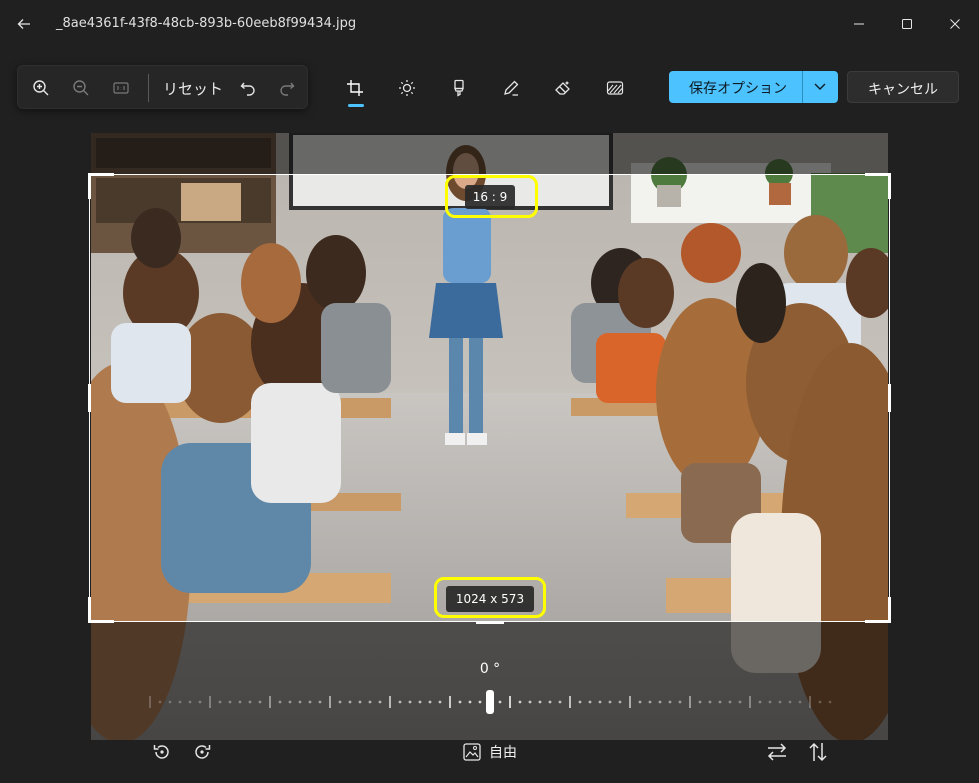 This screenshot has width=979, height=783. Describe the element at coordinates (777, 752) in the screenshot. I see `flip-horizontal-button` at that location.